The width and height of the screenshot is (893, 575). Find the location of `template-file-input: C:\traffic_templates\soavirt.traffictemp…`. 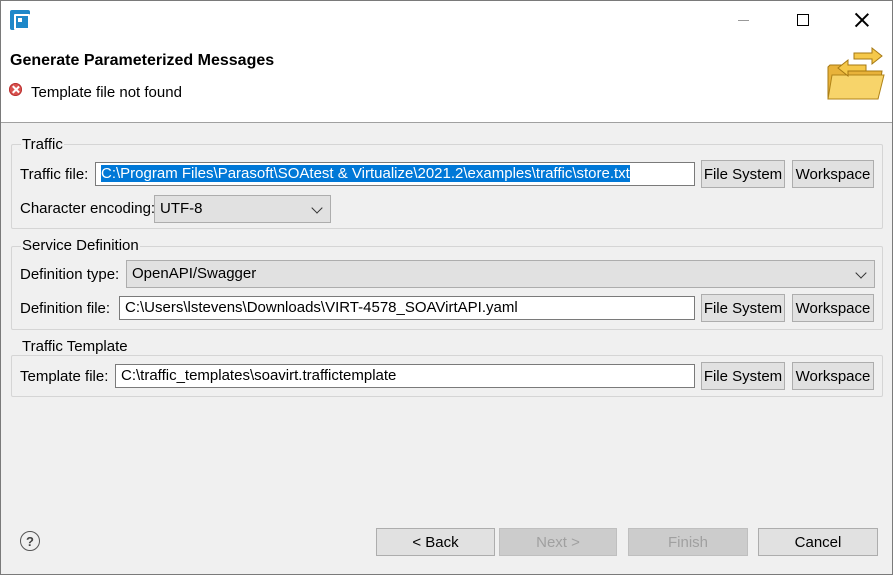

template-file-input: C:\traffic_templates\soavirt.traffictemp… is located at coordinates (405, 376).